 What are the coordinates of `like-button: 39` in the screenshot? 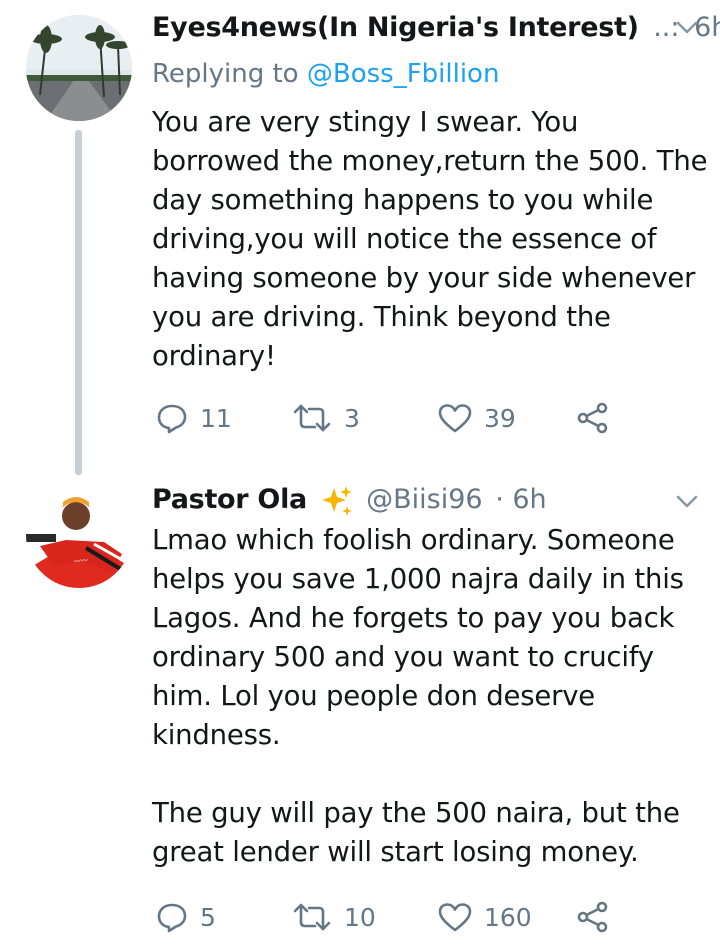 It's located at (477, 418).